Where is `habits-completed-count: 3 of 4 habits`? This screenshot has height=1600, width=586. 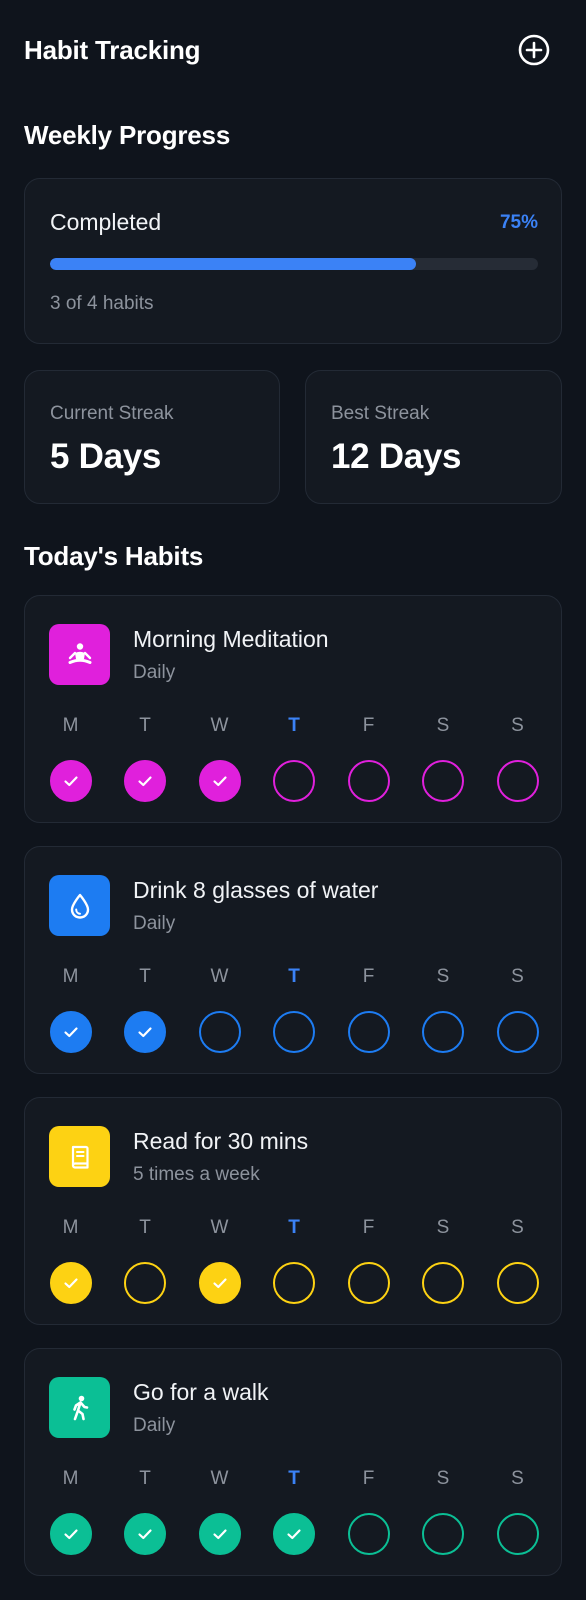 habits-completed-count: 3 of 4 habits is located at coordinates (102, 303).